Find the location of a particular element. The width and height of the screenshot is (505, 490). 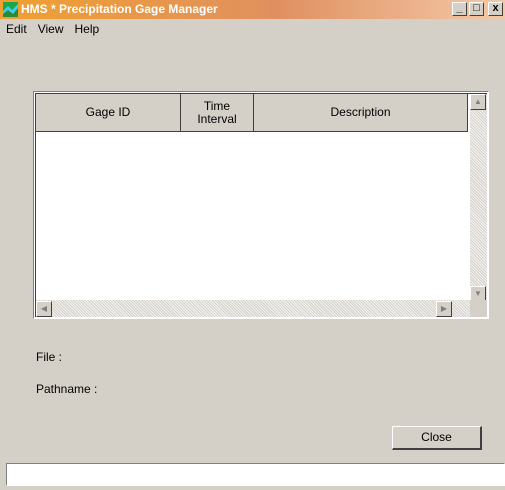

column-header-description: Description is located at coordinates (361, 113).